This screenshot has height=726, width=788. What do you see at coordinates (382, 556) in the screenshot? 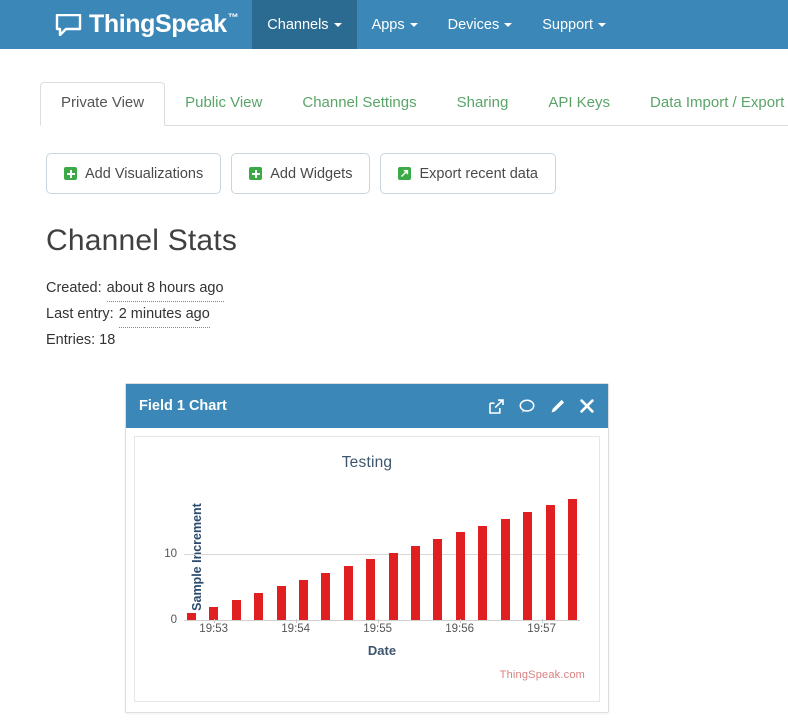
I see `chart-bars` at bounding box center [382, 556].